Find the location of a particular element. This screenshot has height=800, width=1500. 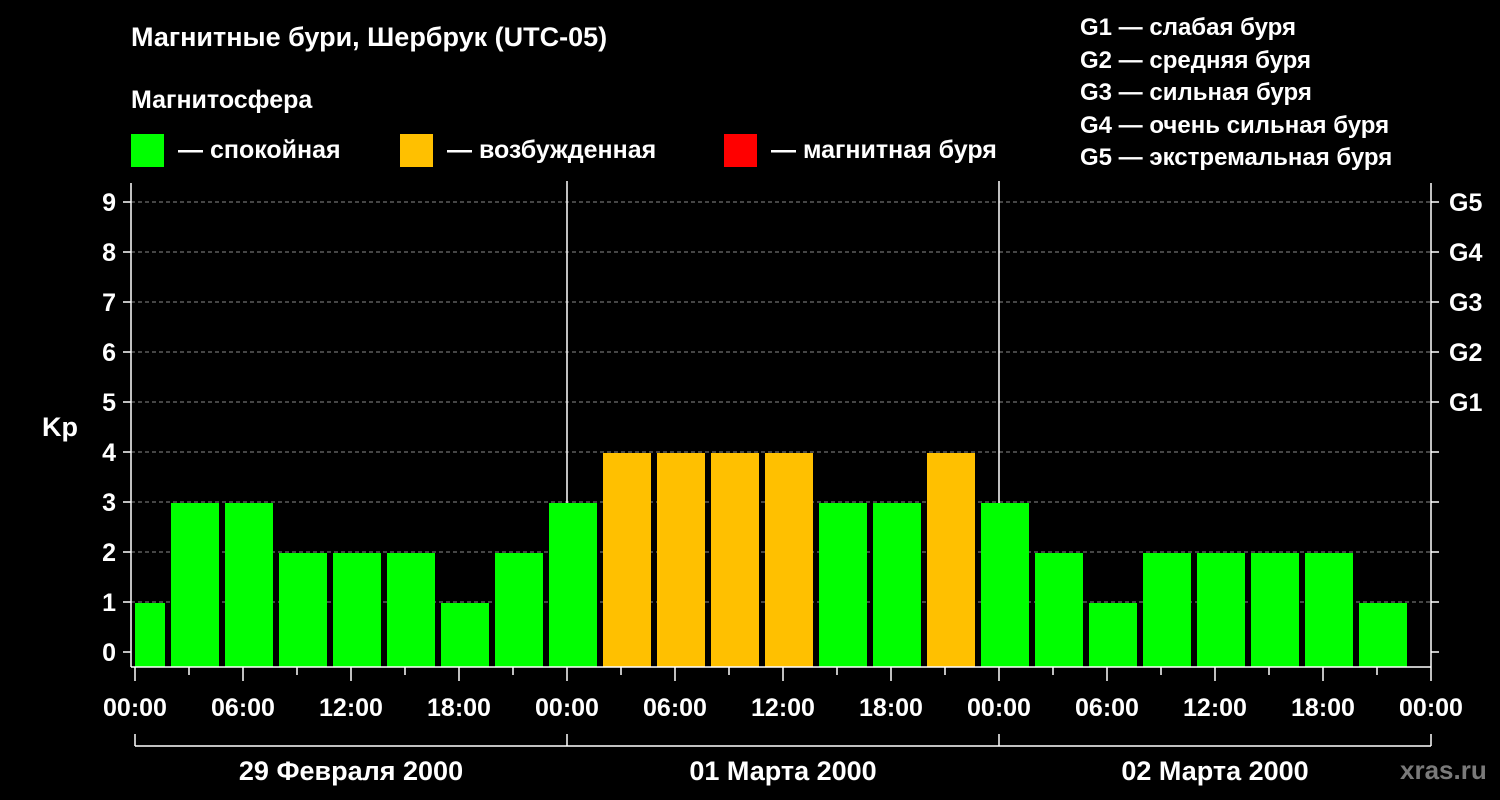

y-tick-label: 9 is located at coordinates (109, 203).